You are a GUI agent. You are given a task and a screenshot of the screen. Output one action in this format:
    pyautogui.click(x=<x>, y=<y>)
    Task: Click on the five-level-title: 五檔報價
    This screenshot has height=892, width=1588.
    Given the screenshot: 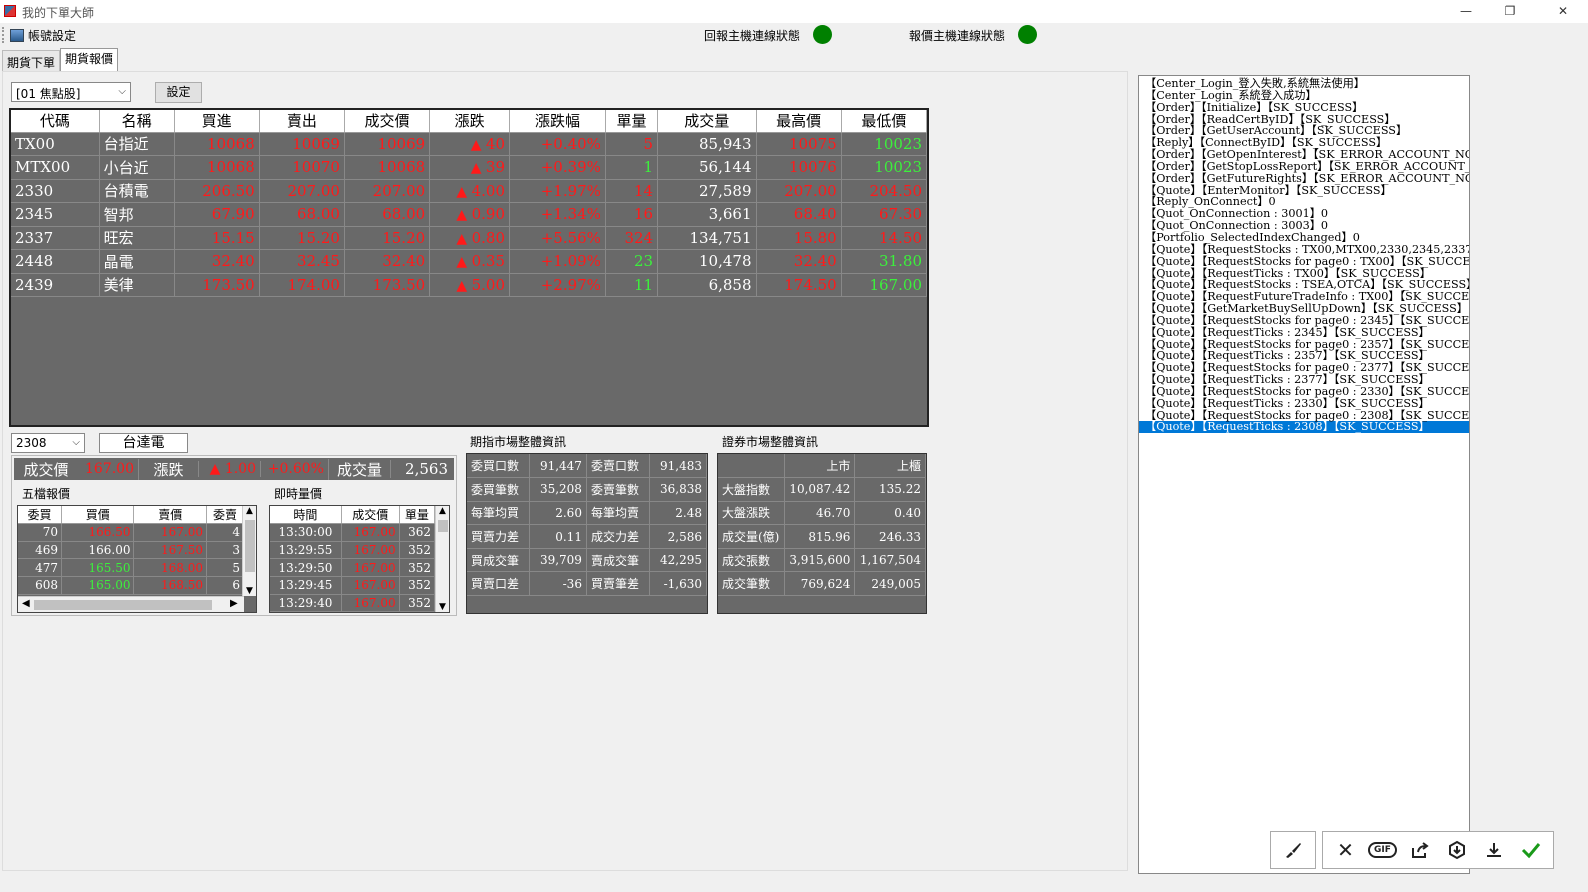 What is the action you would take?
    pyautogui.click(x=46, y=494)
    